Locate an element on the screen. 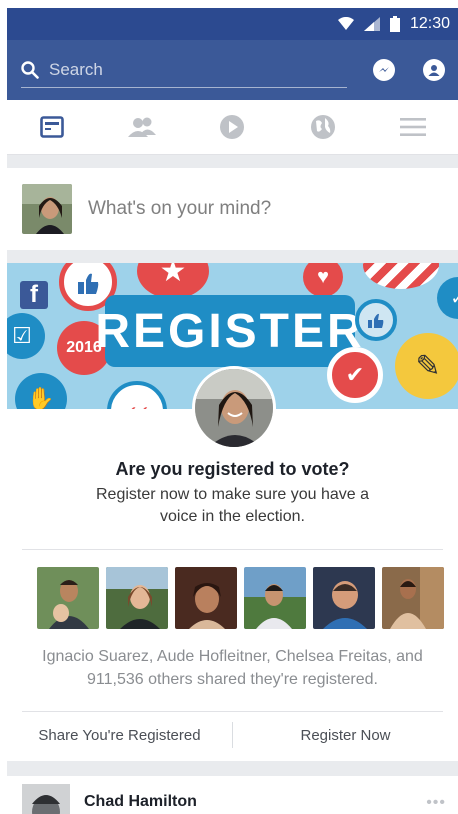  post-author-name: Chad Hamilton is located at coordinates (140, 802).